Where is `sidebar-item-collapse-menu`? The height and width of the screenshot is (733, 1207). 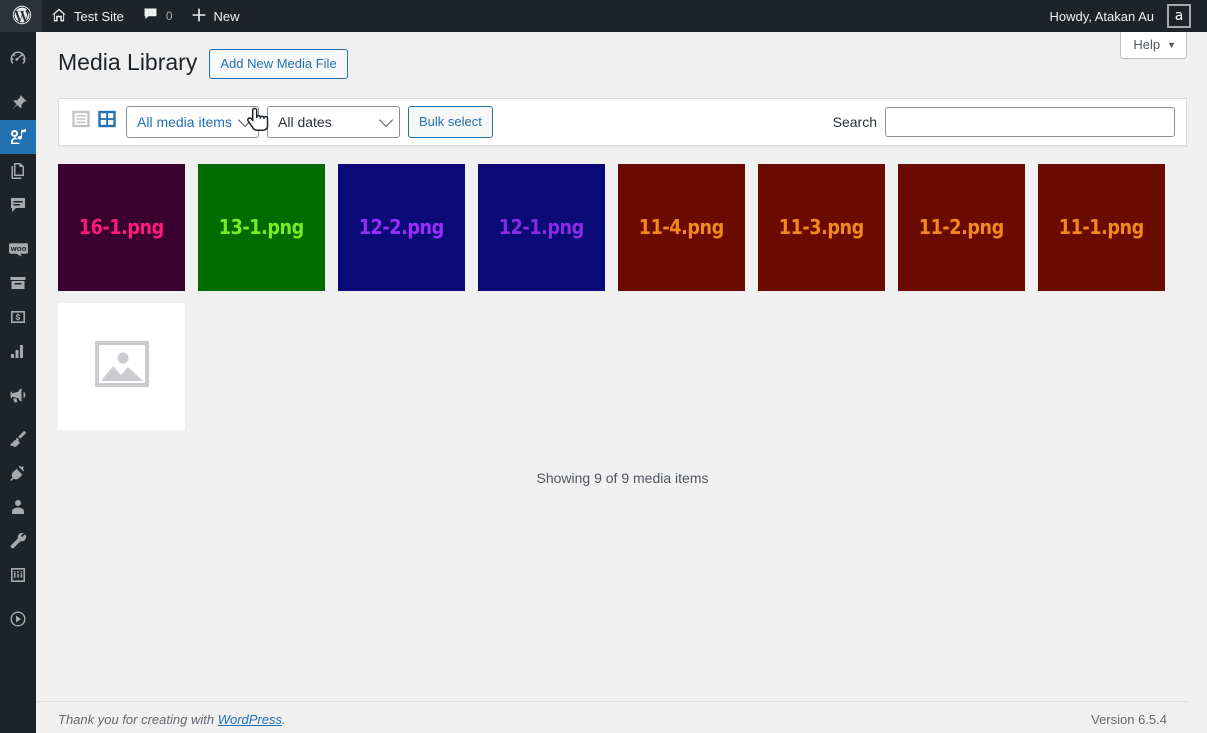 sidebar-item-collapse-menu is located at coordinates (18, 619).